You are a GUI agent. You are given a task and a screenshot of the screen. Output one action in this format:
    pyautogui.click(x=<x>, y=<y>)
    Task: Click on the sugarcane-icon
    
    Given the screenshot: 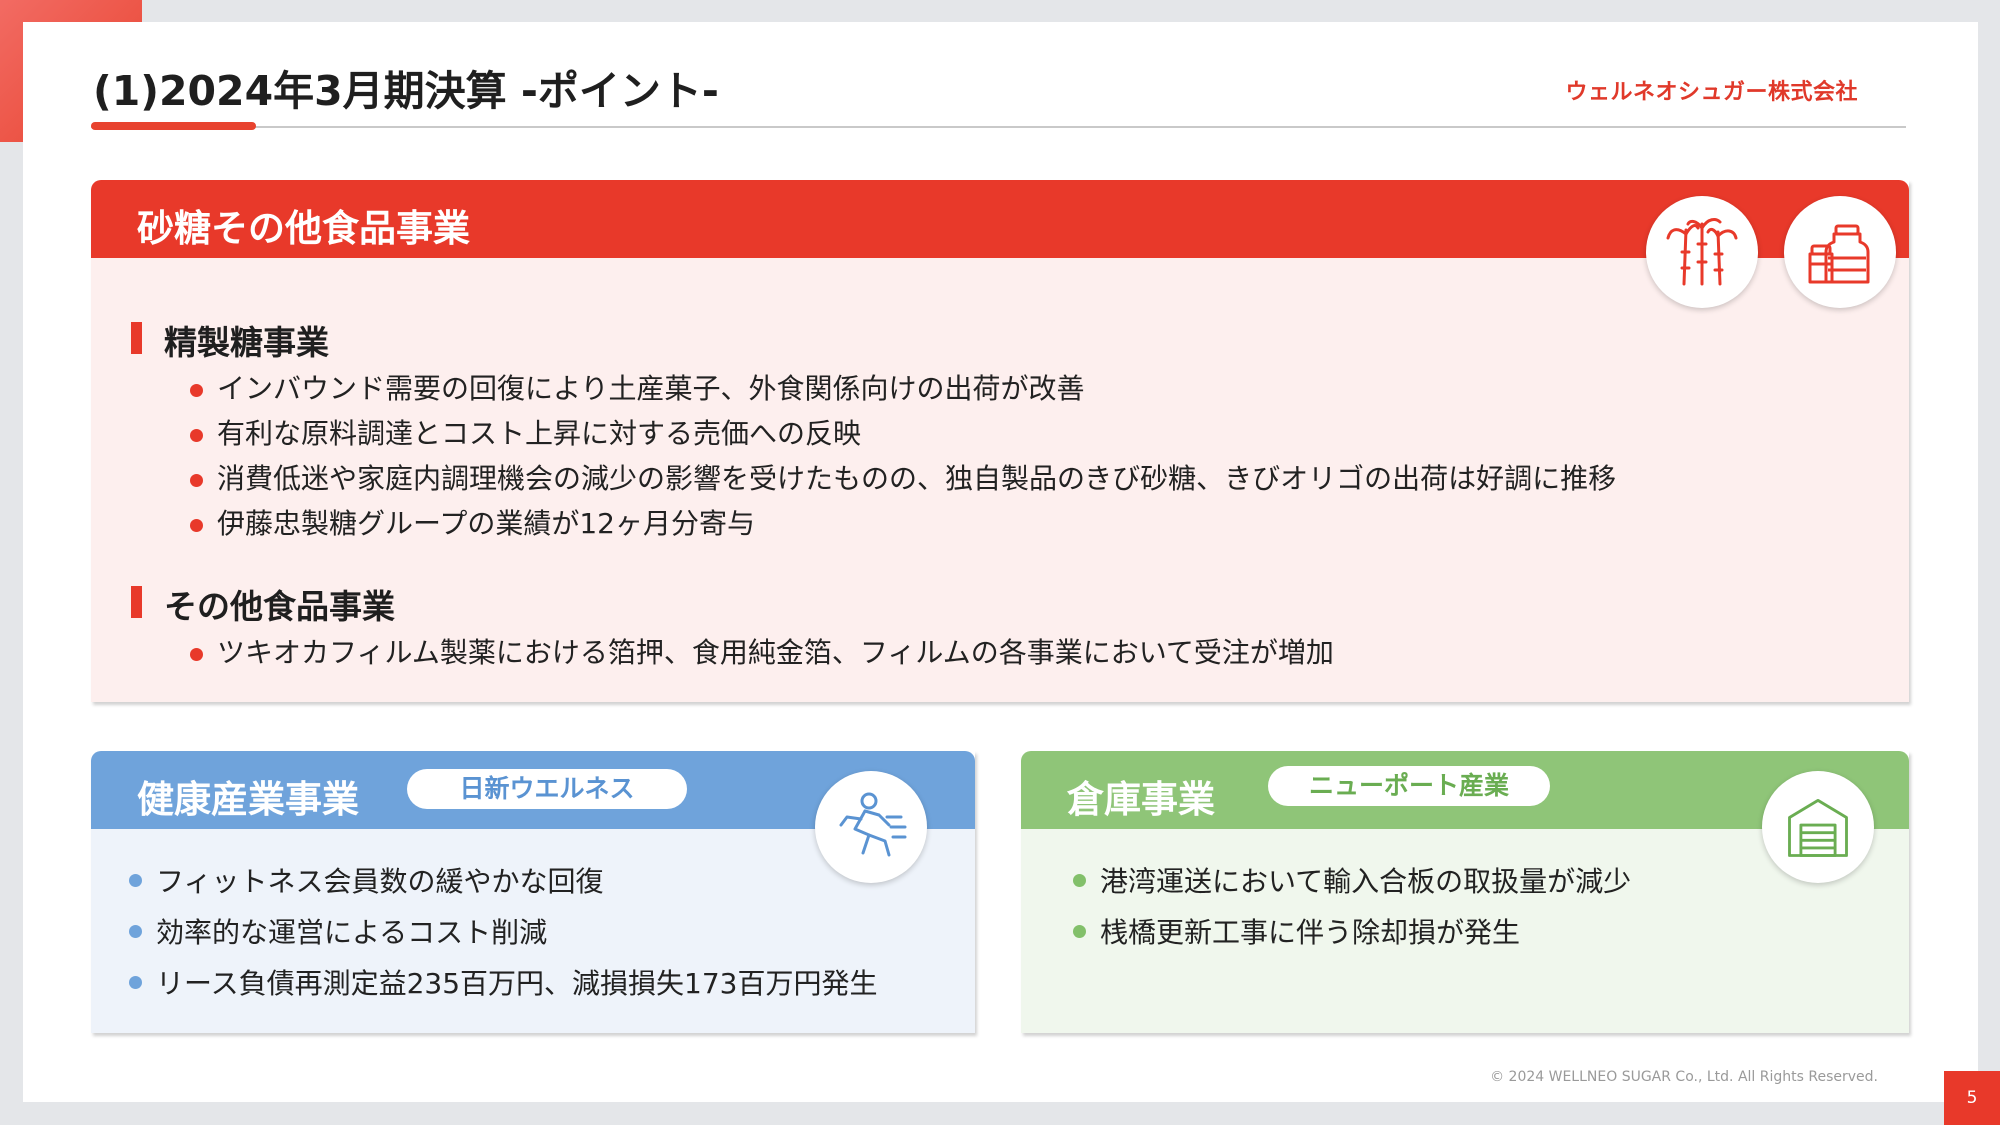 What is the action you would take?
    pyautogui.click(x=1702, y=252)
    